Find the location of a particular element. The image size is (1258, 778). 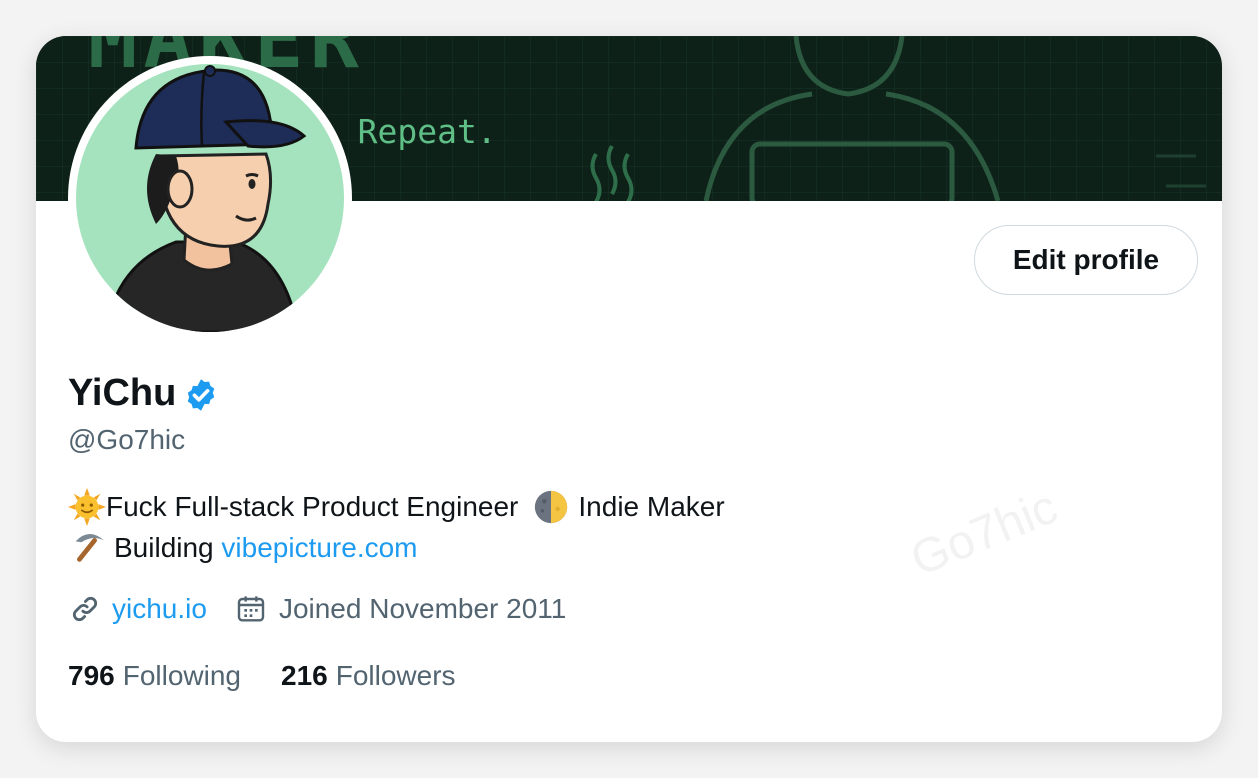

profile-stats: 796 Following 216 Followers is located at coordinates (262, 676).